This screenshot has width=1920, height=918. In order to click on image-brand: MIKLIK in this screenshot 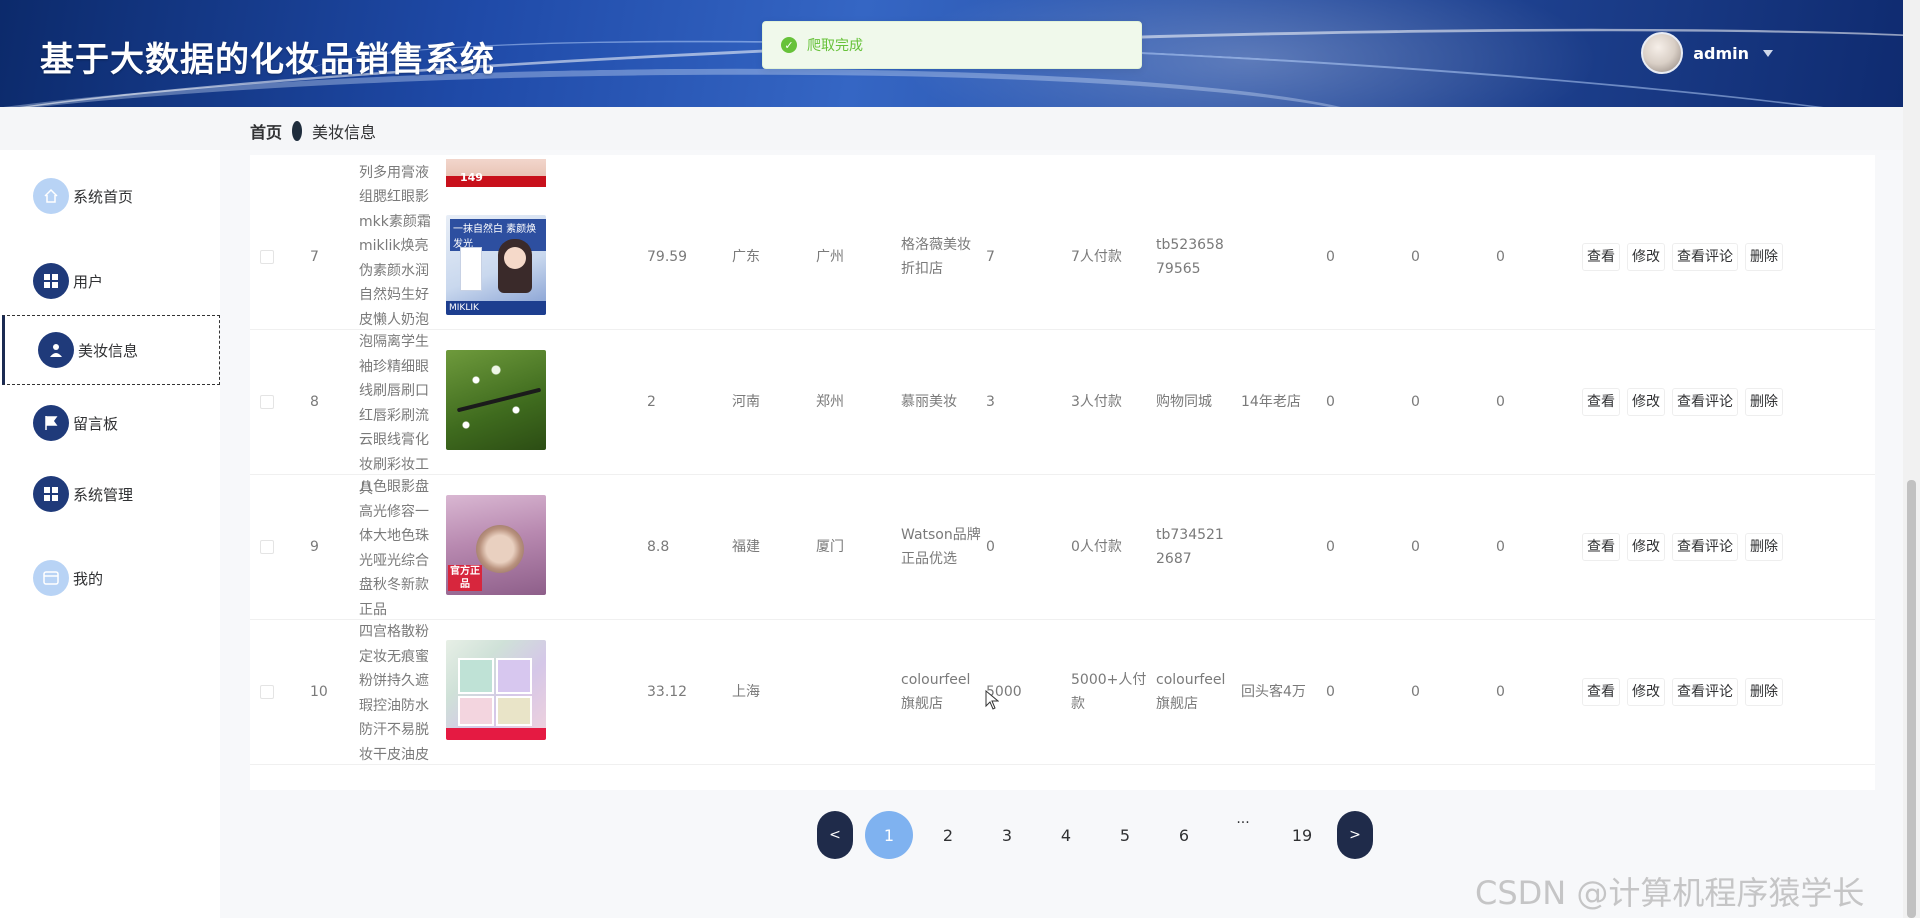, I will do `click(496, 308)`.